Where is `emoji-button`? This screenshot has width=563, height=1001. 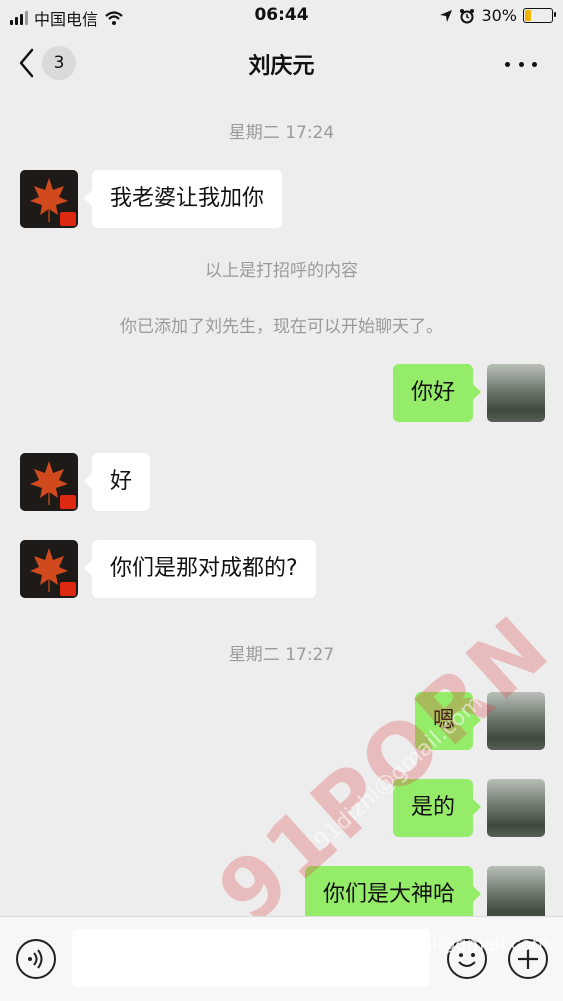
emoji-button is located at coordinates (467, 959).